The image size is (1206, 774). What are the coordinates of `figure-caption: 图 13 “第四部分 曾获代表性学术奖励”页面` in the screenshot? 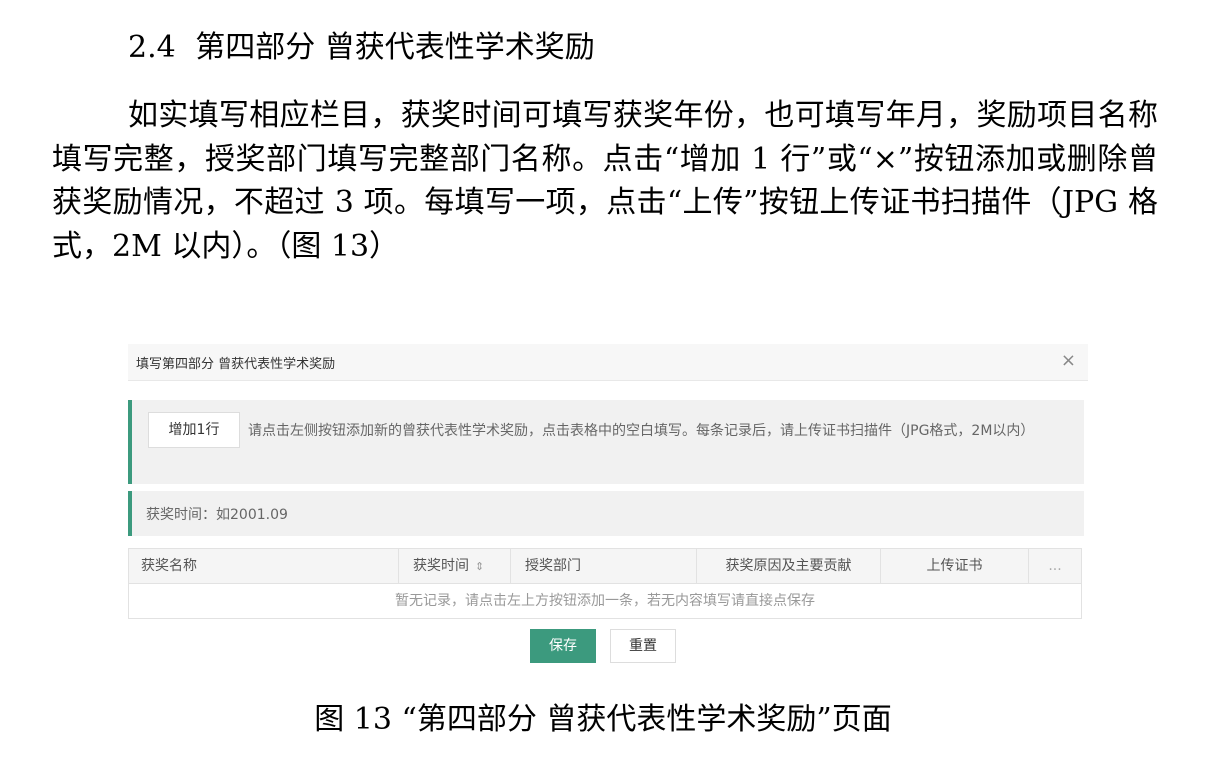 It's located at (603, 719).